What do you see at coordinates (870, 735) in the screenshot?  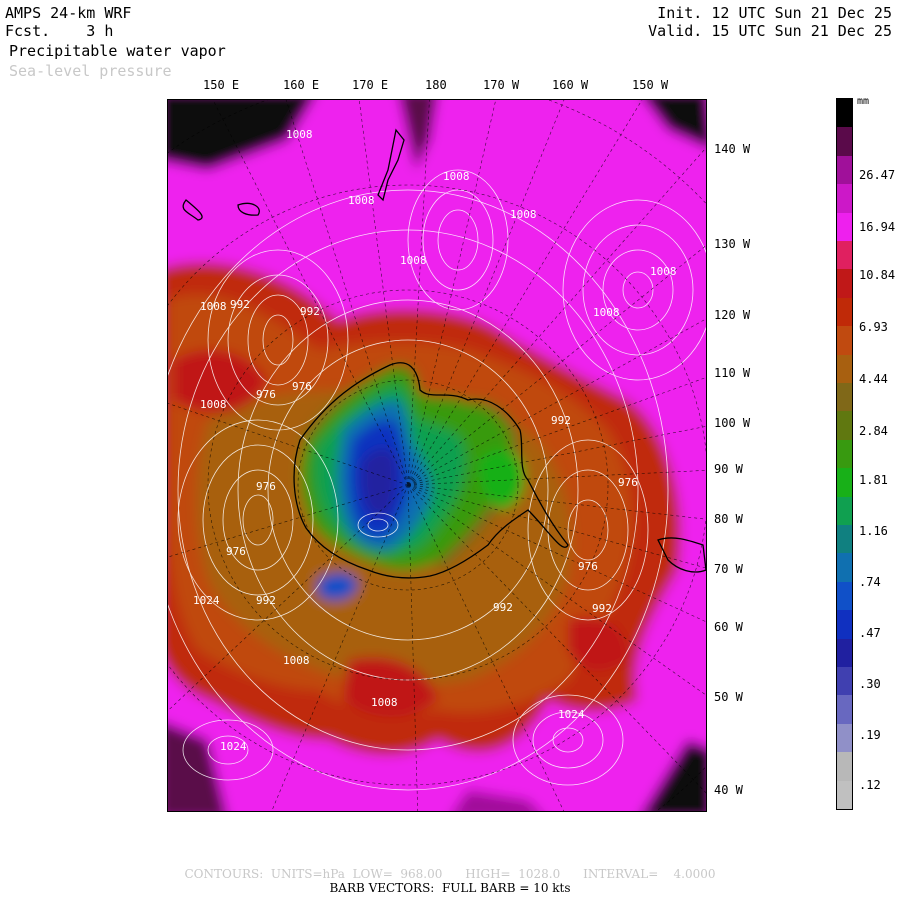 I see `colorbar-label: .19` at bounding box center [870, 735].